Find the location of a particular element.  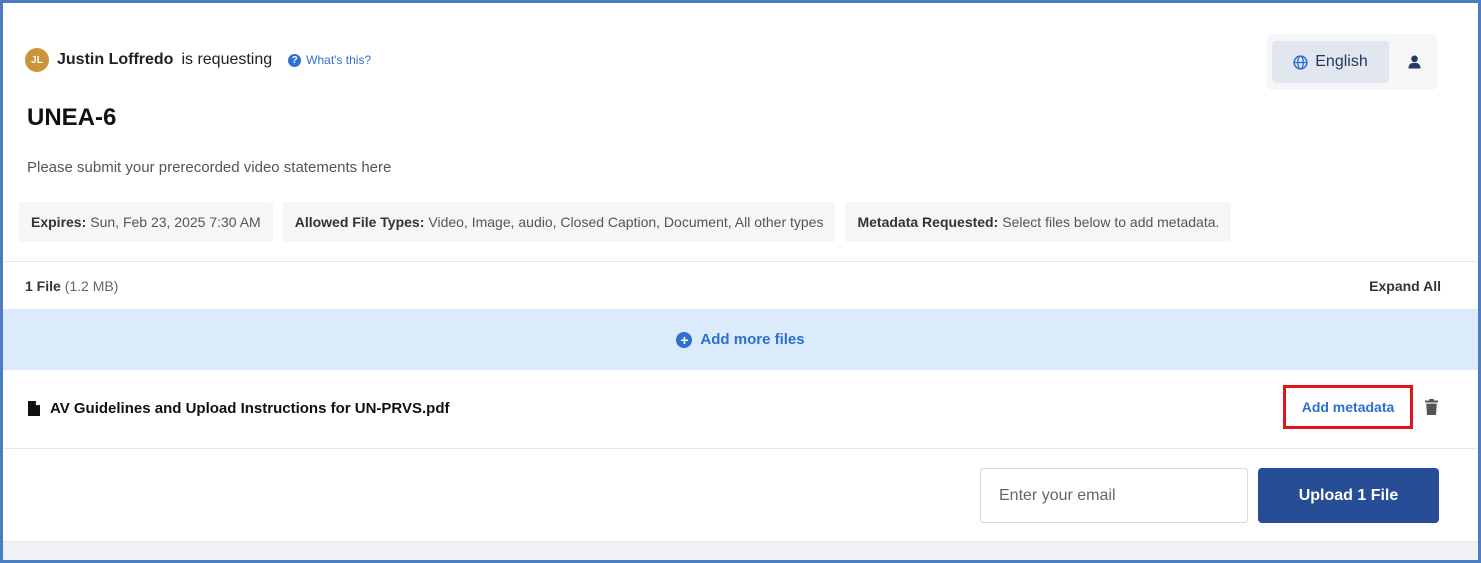

plus-circle-icon: + is located at coordinates (684, 339).